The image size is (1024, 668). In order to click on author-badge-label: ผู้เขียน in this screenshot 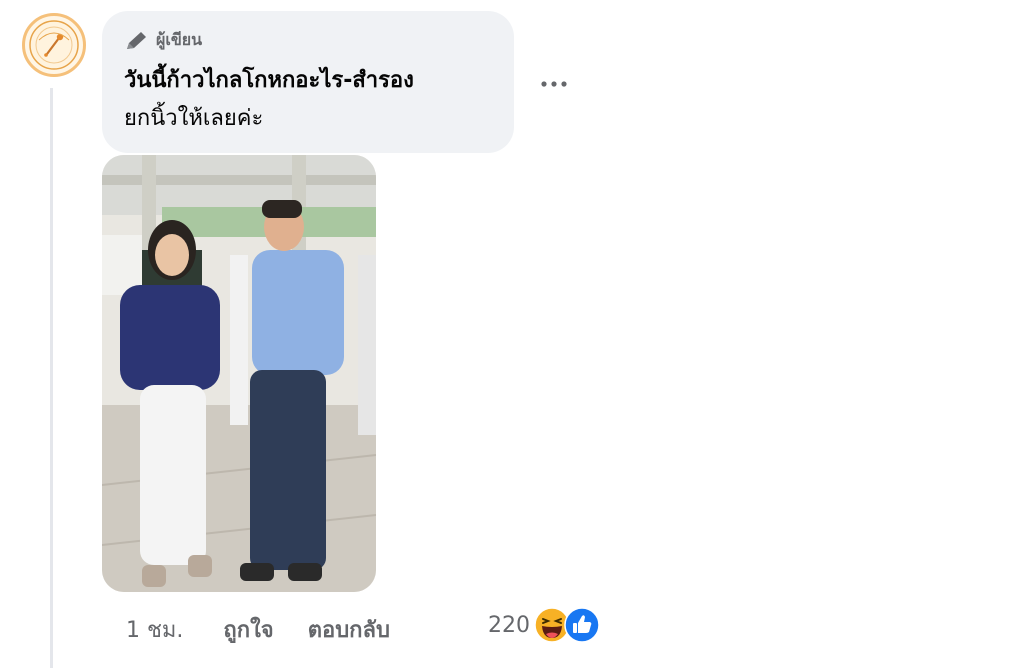, I will do `click(179, 39)`.